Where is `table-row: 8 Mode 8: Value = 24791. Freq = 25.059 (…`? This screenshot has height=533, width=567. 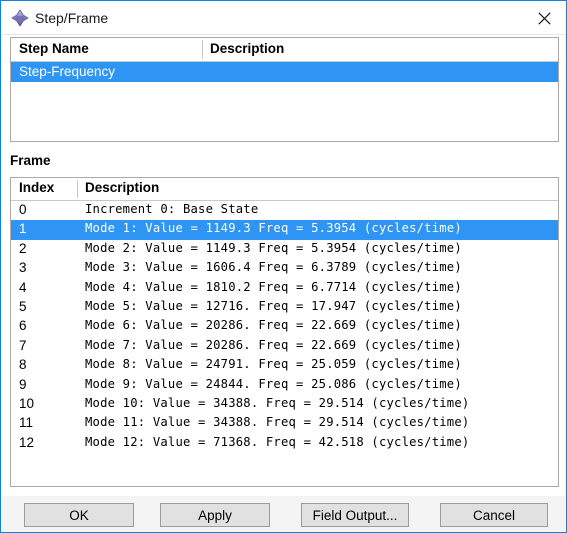
table-row: 8 Mode 8: Value = 24791. Freq = 25.059 (… is located at coordinates (284, 365).